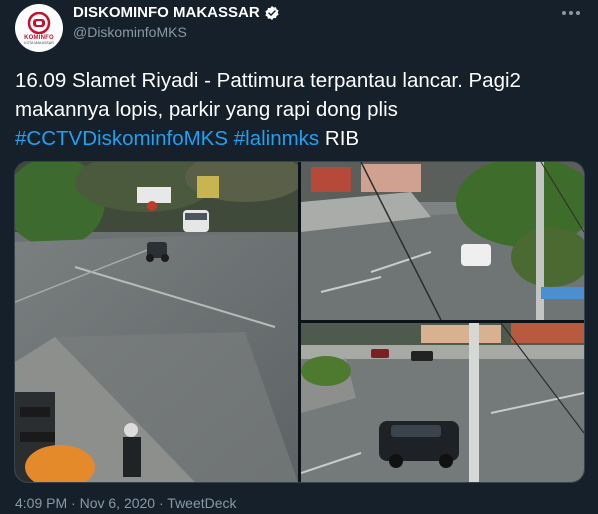 Image resolution: width=598 pixels, height=514 pixels. What do you see at coordinates (176, 32) in the screenshot?
I see `author-handle: @DiskominfoMKS` at bounding box center [176, 32].